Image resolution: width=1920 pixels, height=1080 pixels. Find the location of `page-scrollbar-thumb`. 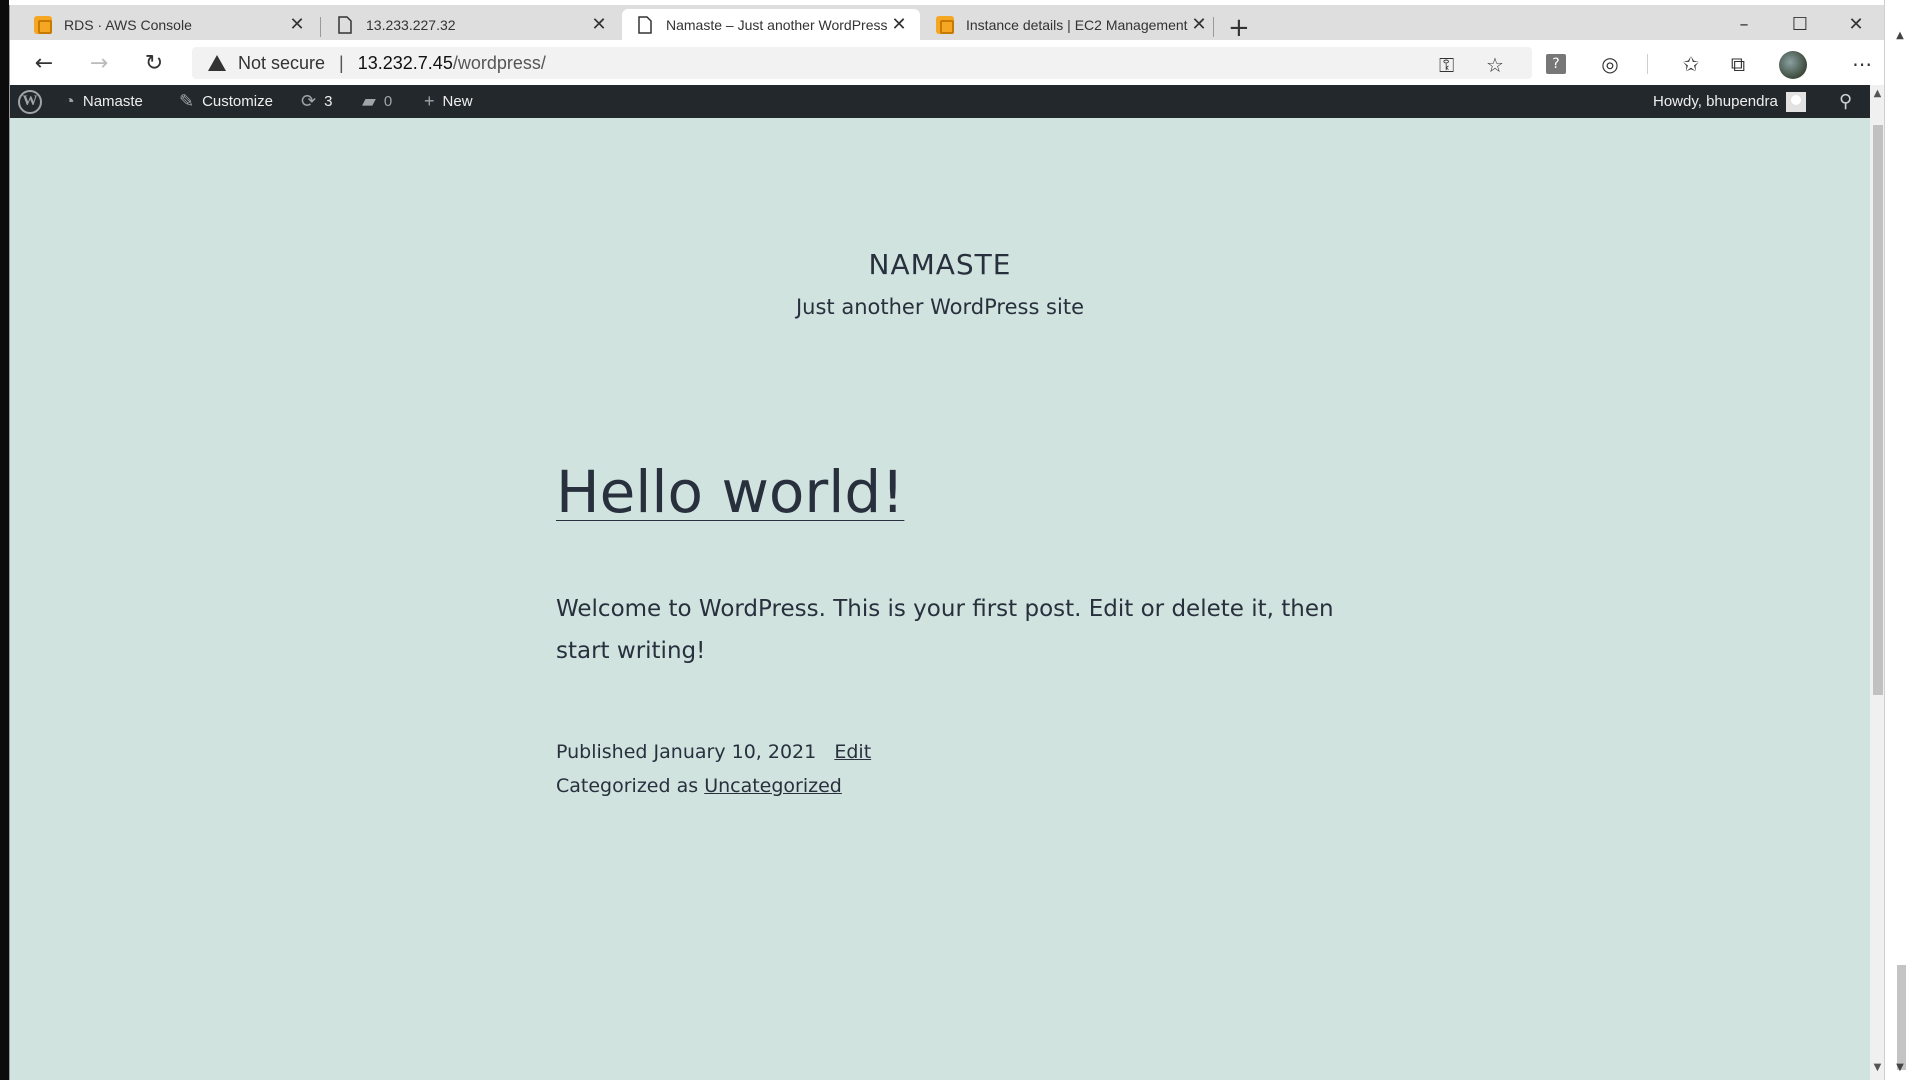

page-scrollbar-thumb is located at coordinates (1878, 410).